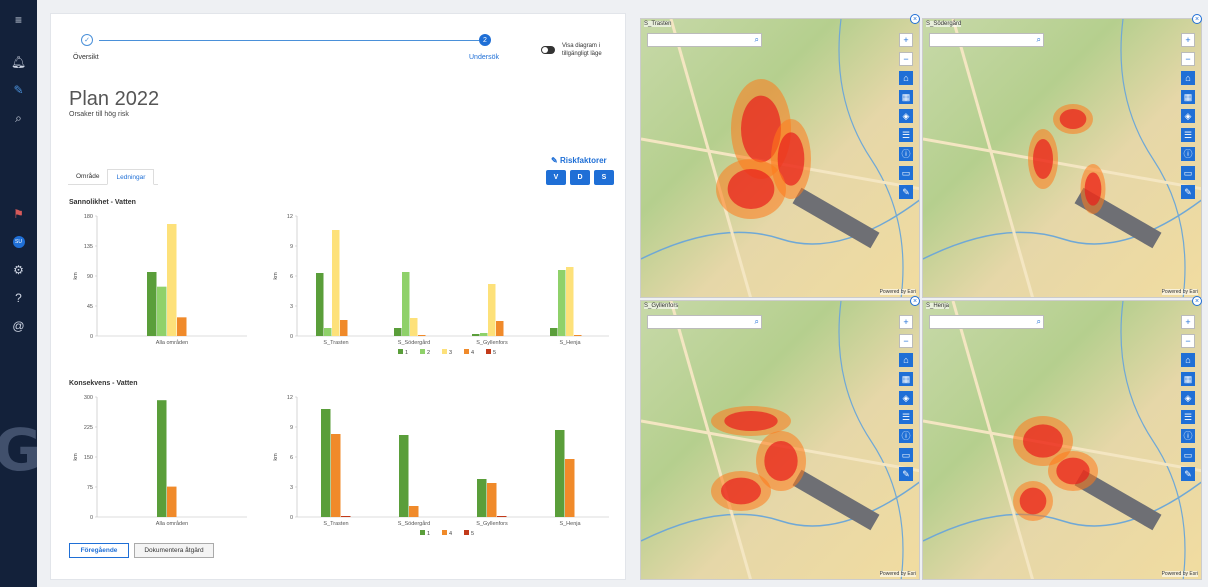  I want to click on legend-label-2: 2, so click(428, 353).